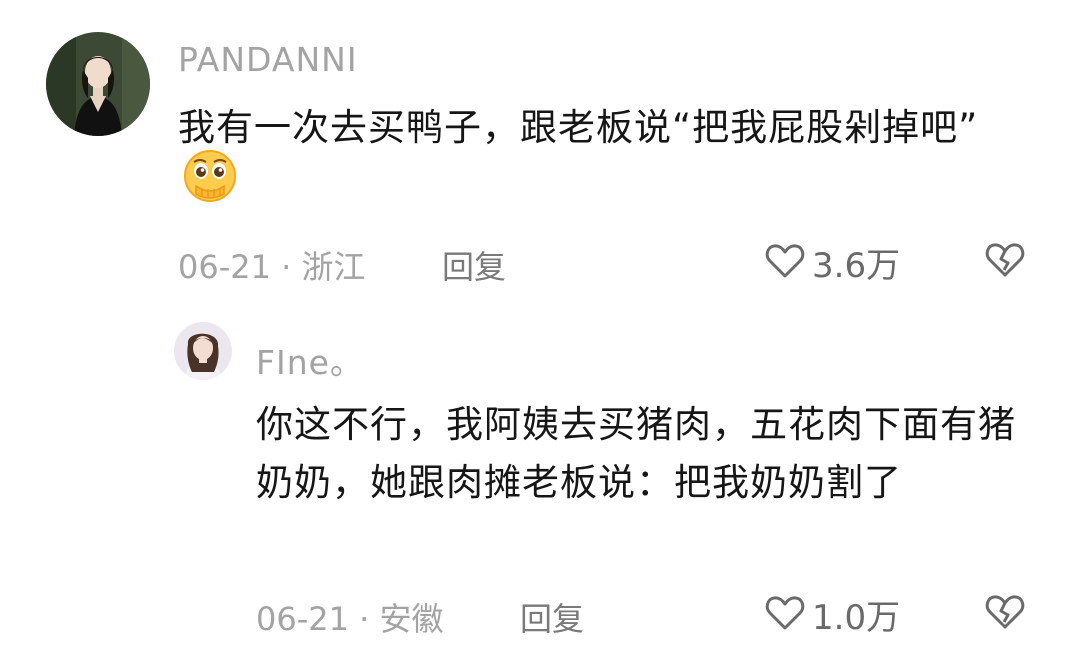 The height and width of the screenshot is (652, 1080). What do you see at coordinates (578, 127) in the screenshot?
I see `comment-text: 我有一次去买鸭子，跟老板说“把我屁股剁掉吧”` at bounding box center [578, 127].